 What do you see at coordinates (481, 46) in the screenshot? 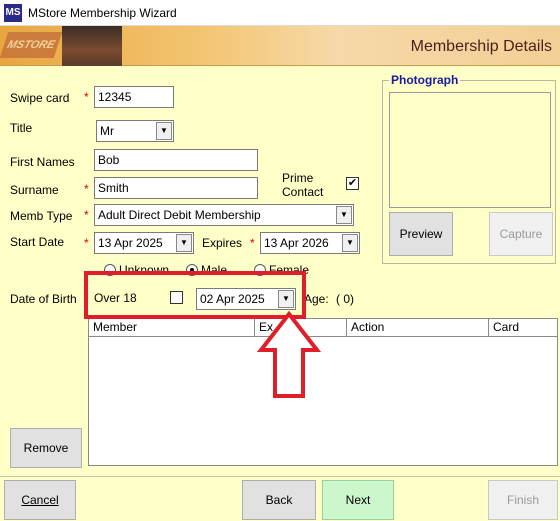
I see `page-title: Membership Details` at bounding box center [481, 46].